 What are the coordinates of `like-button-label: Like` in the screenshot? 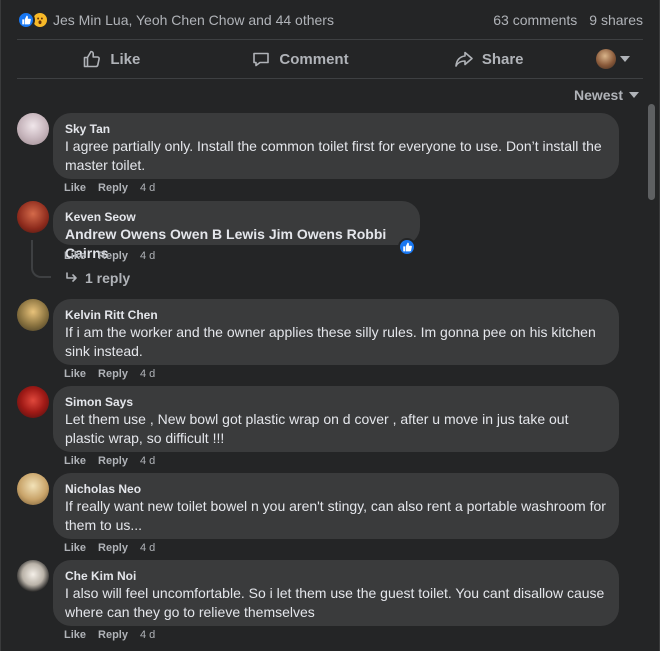 It's located at (125, 59).